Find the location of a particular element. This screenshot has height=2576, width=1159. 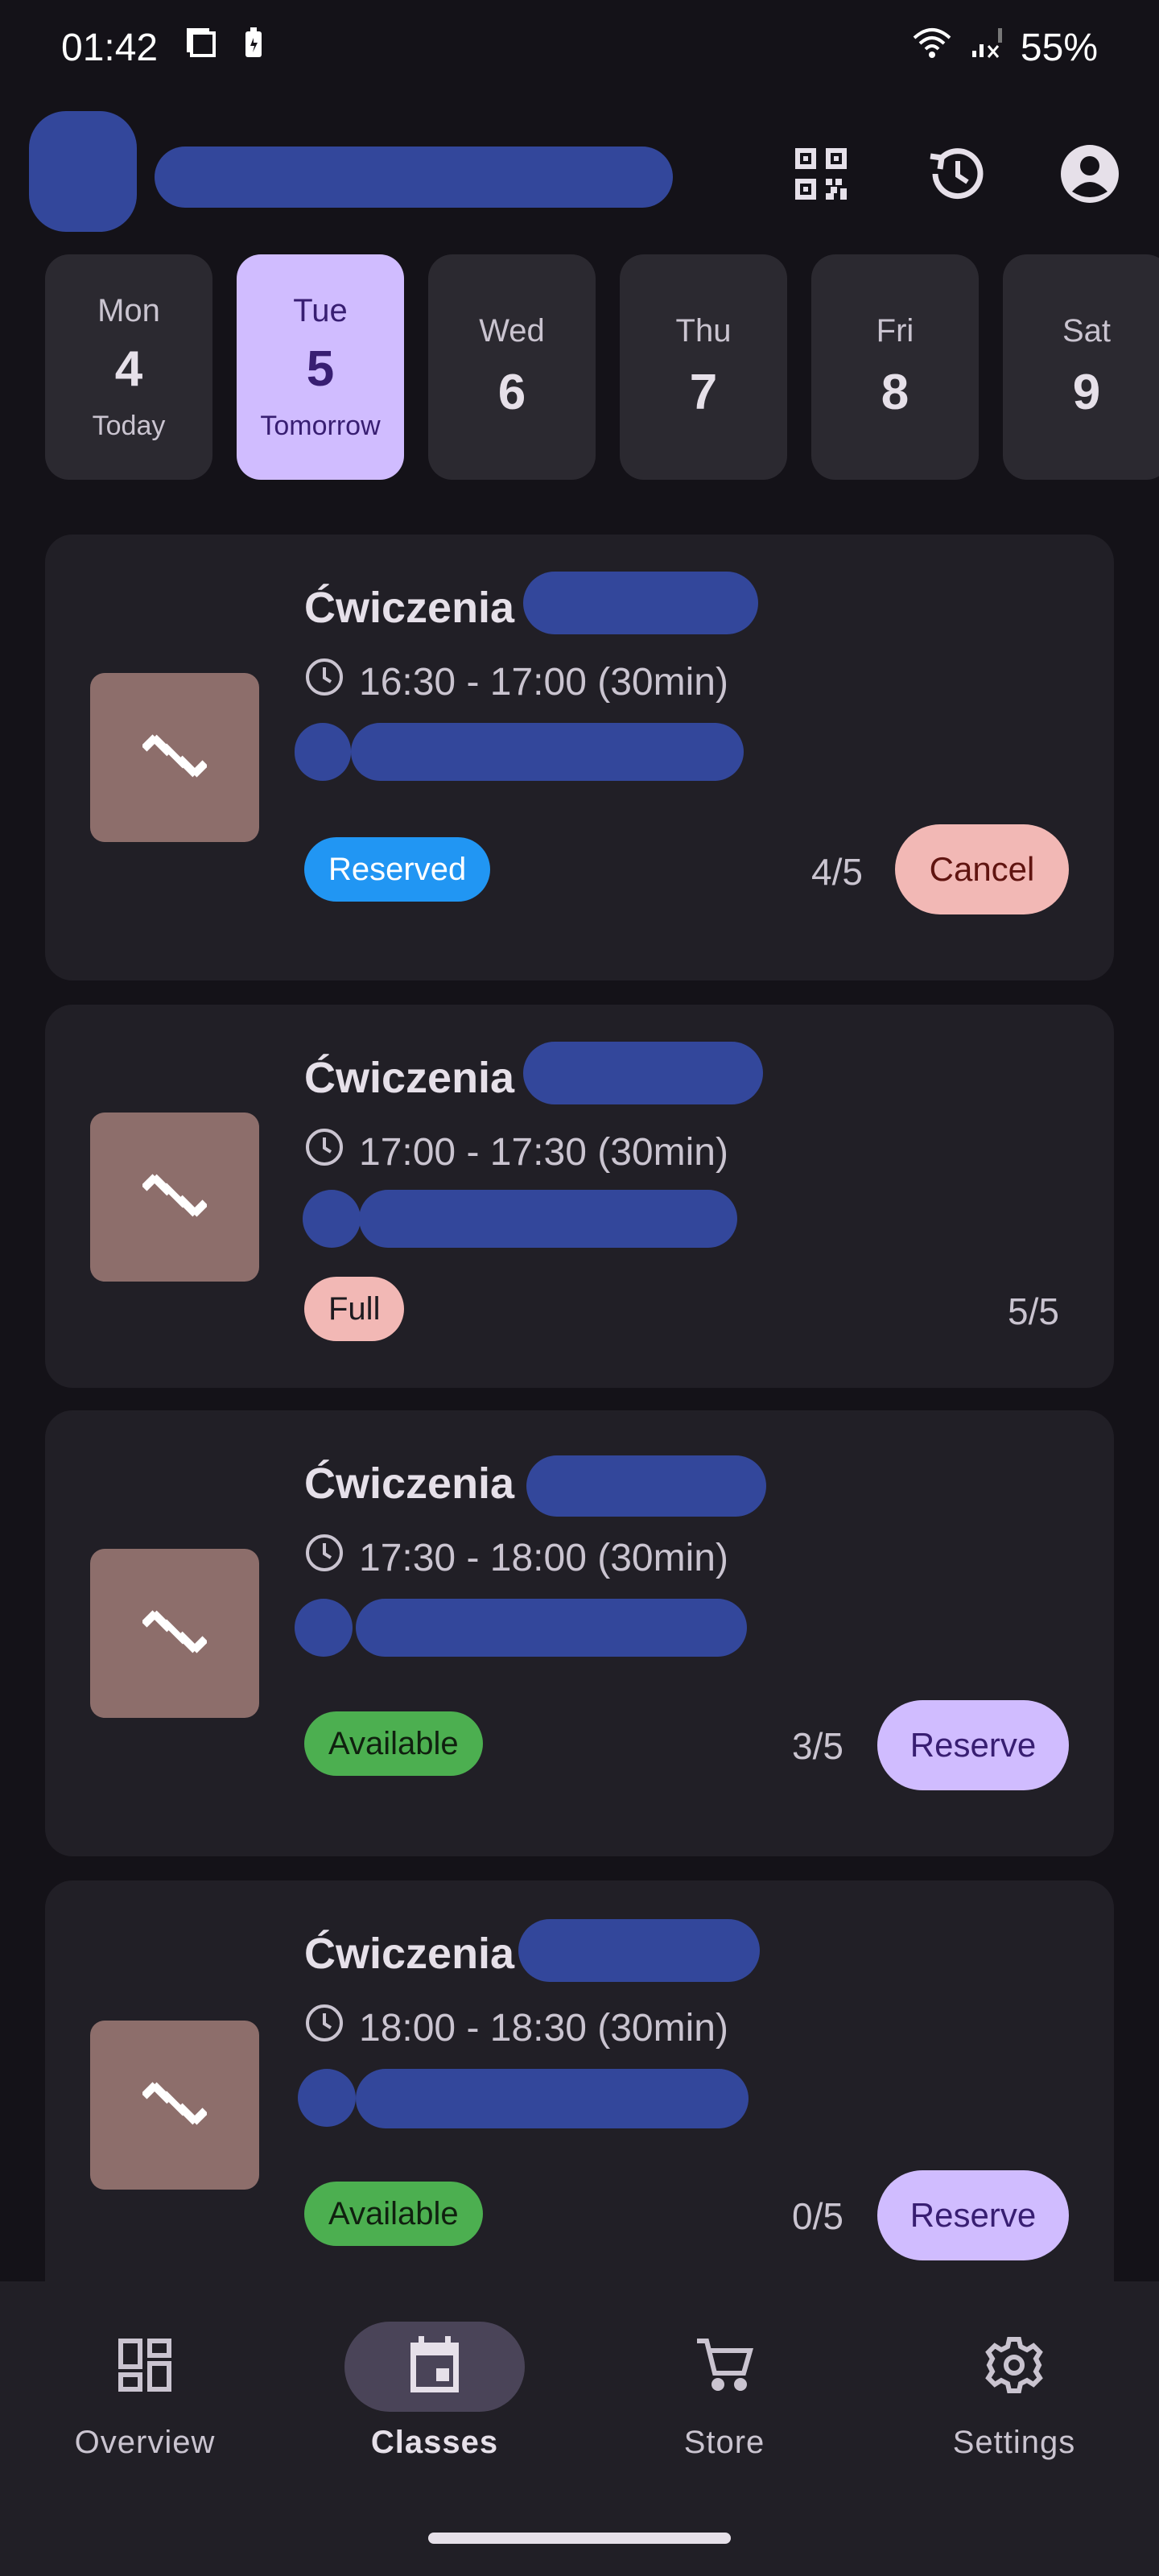

capacity-count: 0/5 is located at coordinates (817, 2216).